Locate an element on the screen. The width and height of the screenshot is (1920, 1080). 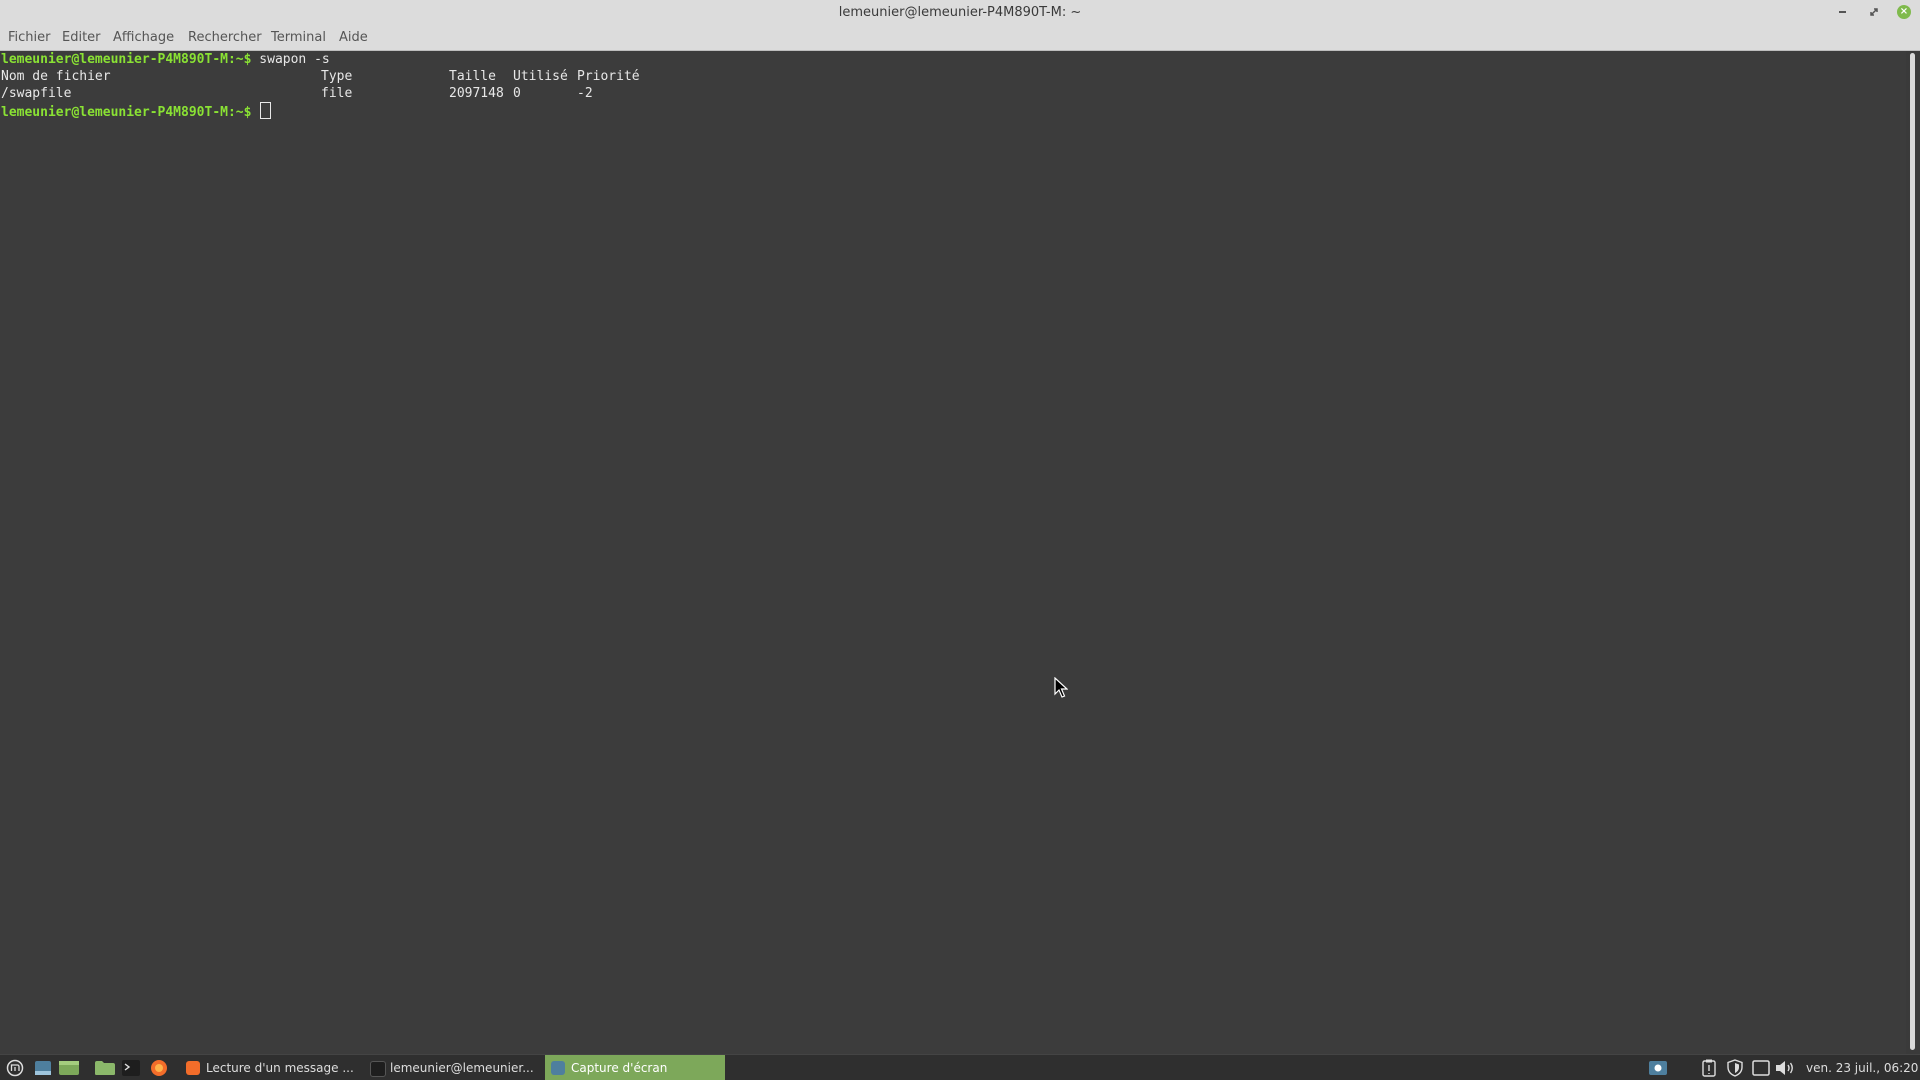
header-filename: Nom de fichier is located at coordinates (56, 76).